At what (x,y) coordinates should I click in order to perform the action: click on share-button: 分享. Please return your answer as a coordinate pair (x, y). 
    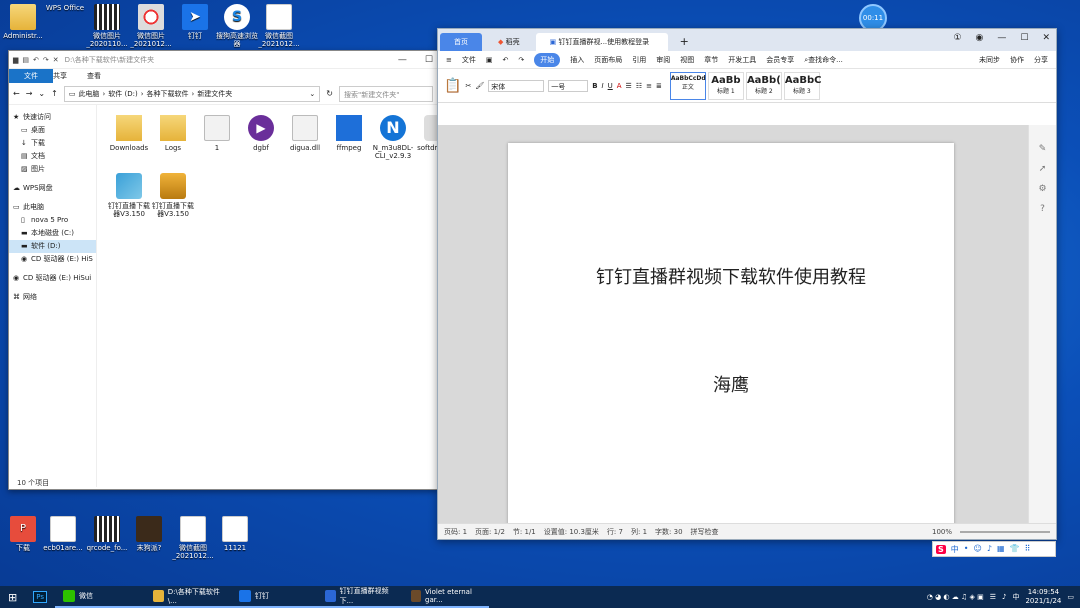
    Looking at the image, I should click on (1041, 60).